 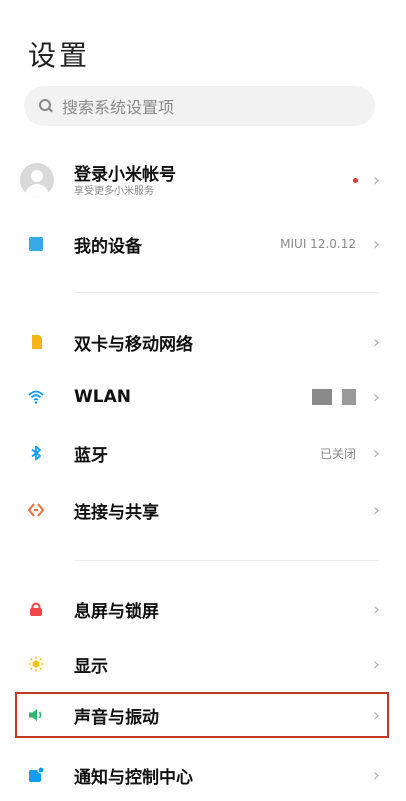 I want to click on connection-sharing-label: 连接与共享, so click(x=116, y=512).